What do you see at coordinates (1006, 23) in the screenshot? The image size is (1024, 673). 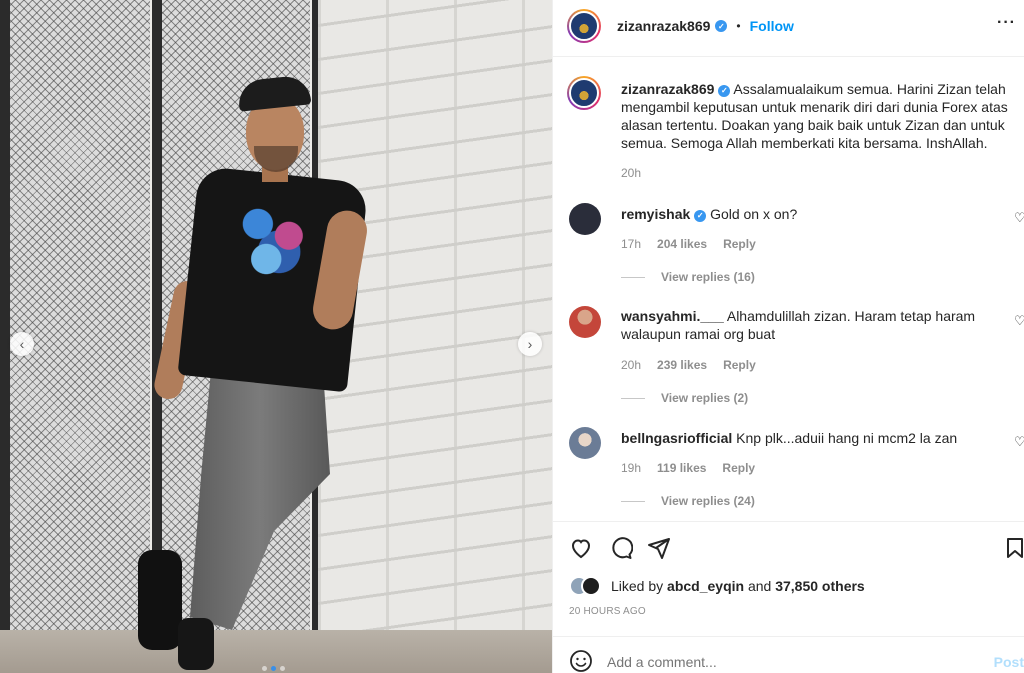 I see `more-options-icon: ···` at bounding box center [1006, 23].